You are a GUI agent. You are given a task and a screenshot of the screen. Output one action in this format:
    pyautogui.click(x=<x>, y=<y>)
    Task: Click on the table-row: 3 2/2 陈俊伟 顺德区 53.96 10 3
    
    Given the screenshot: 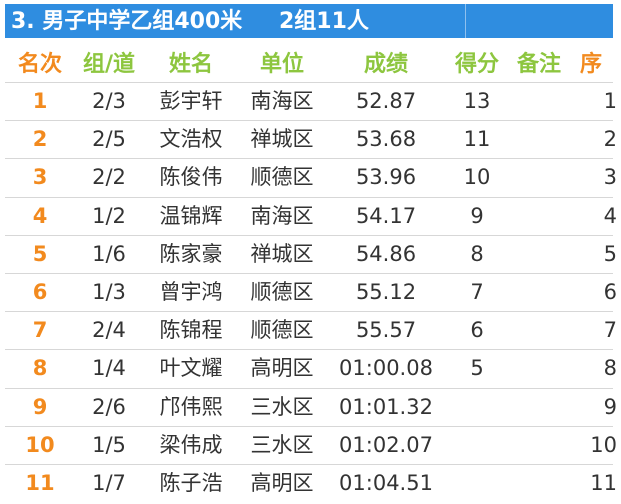 What is the action you would take?
    pyautogui.click(x=310, y=177)
    